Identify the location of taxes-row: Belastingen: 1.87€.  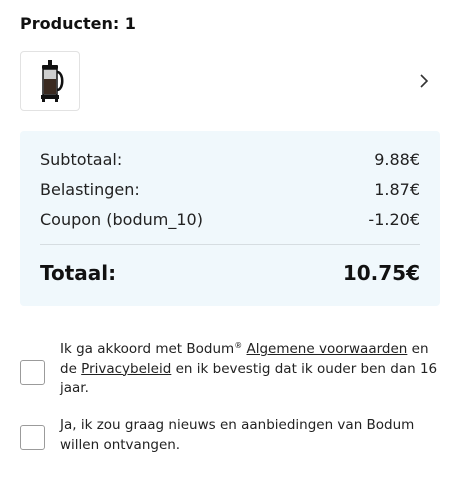
(230, 189).